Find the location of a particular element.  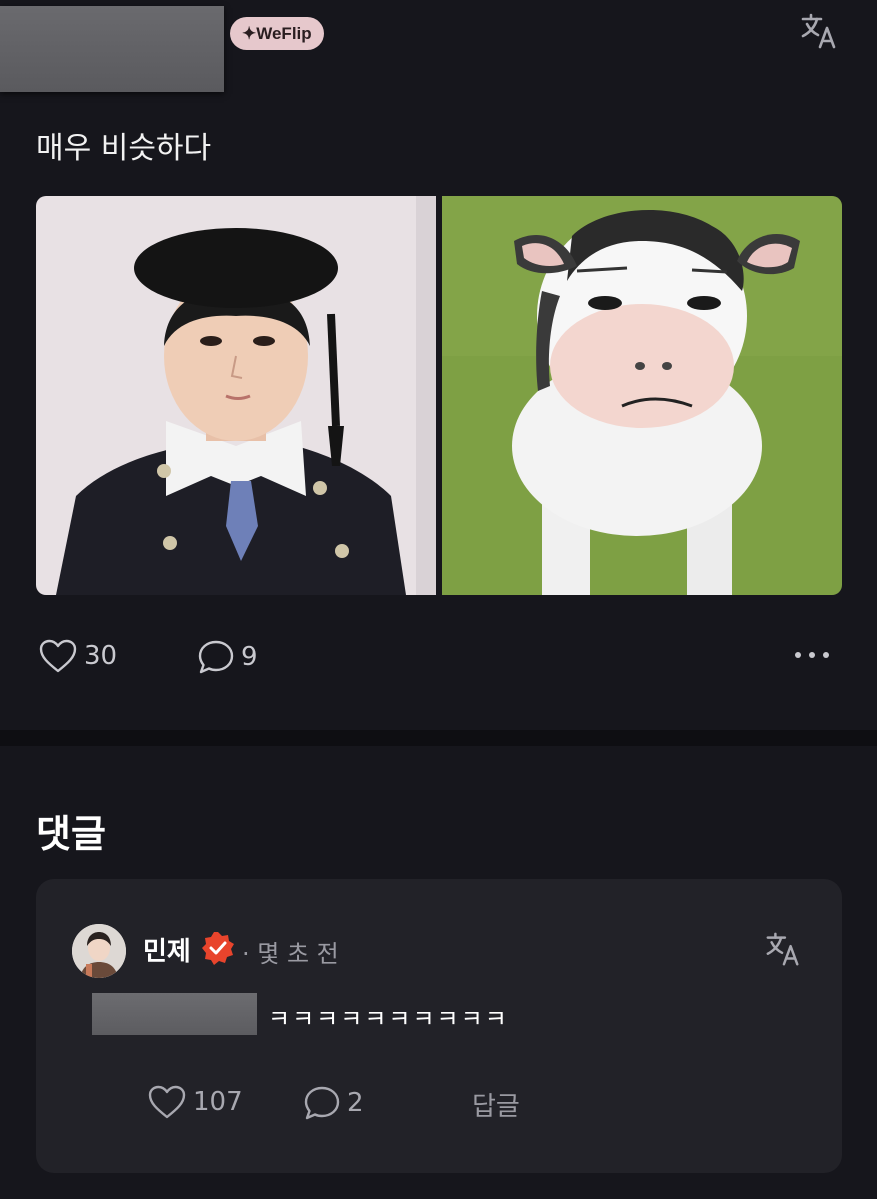

like-count: 30 is located at coordinates (101, 656).